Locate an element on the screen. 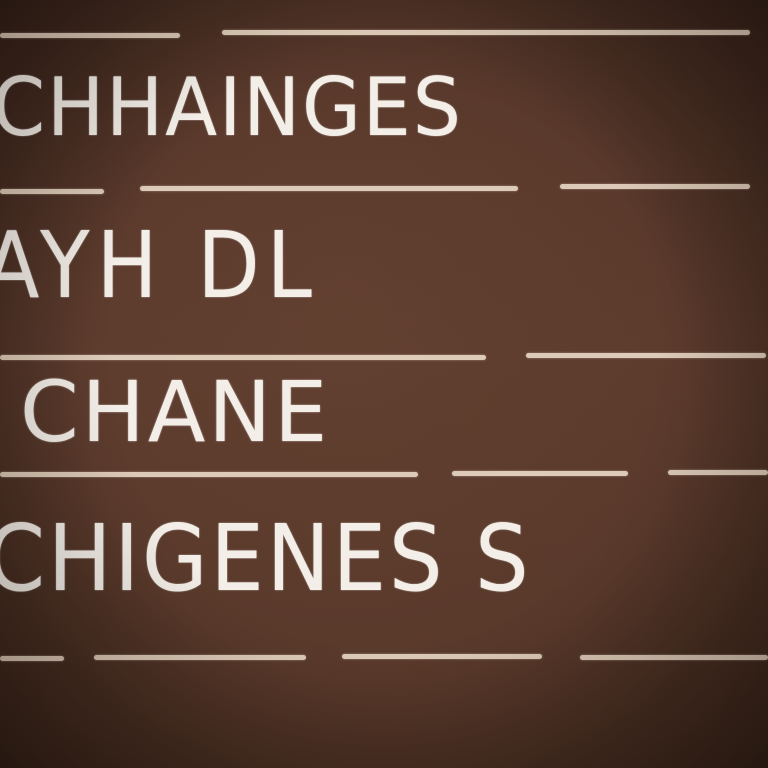 The height and width of the screenshot is (768, 768). chalk-word: CHANE is located at coordinates (175, 412).